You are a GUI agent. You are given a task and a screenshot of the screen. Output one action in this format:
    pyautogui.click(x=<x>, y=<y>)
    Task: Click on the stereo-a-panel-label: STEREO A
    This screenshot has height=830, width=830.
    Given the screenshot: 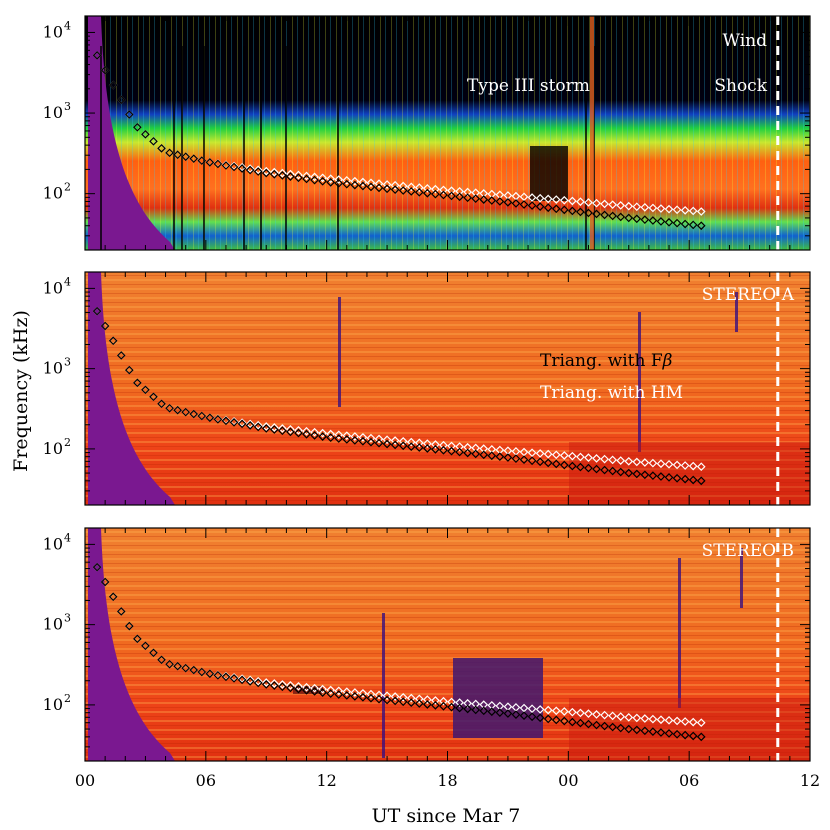 What is the action you would take?
    pyautogui.click(x=748, y=295)
    